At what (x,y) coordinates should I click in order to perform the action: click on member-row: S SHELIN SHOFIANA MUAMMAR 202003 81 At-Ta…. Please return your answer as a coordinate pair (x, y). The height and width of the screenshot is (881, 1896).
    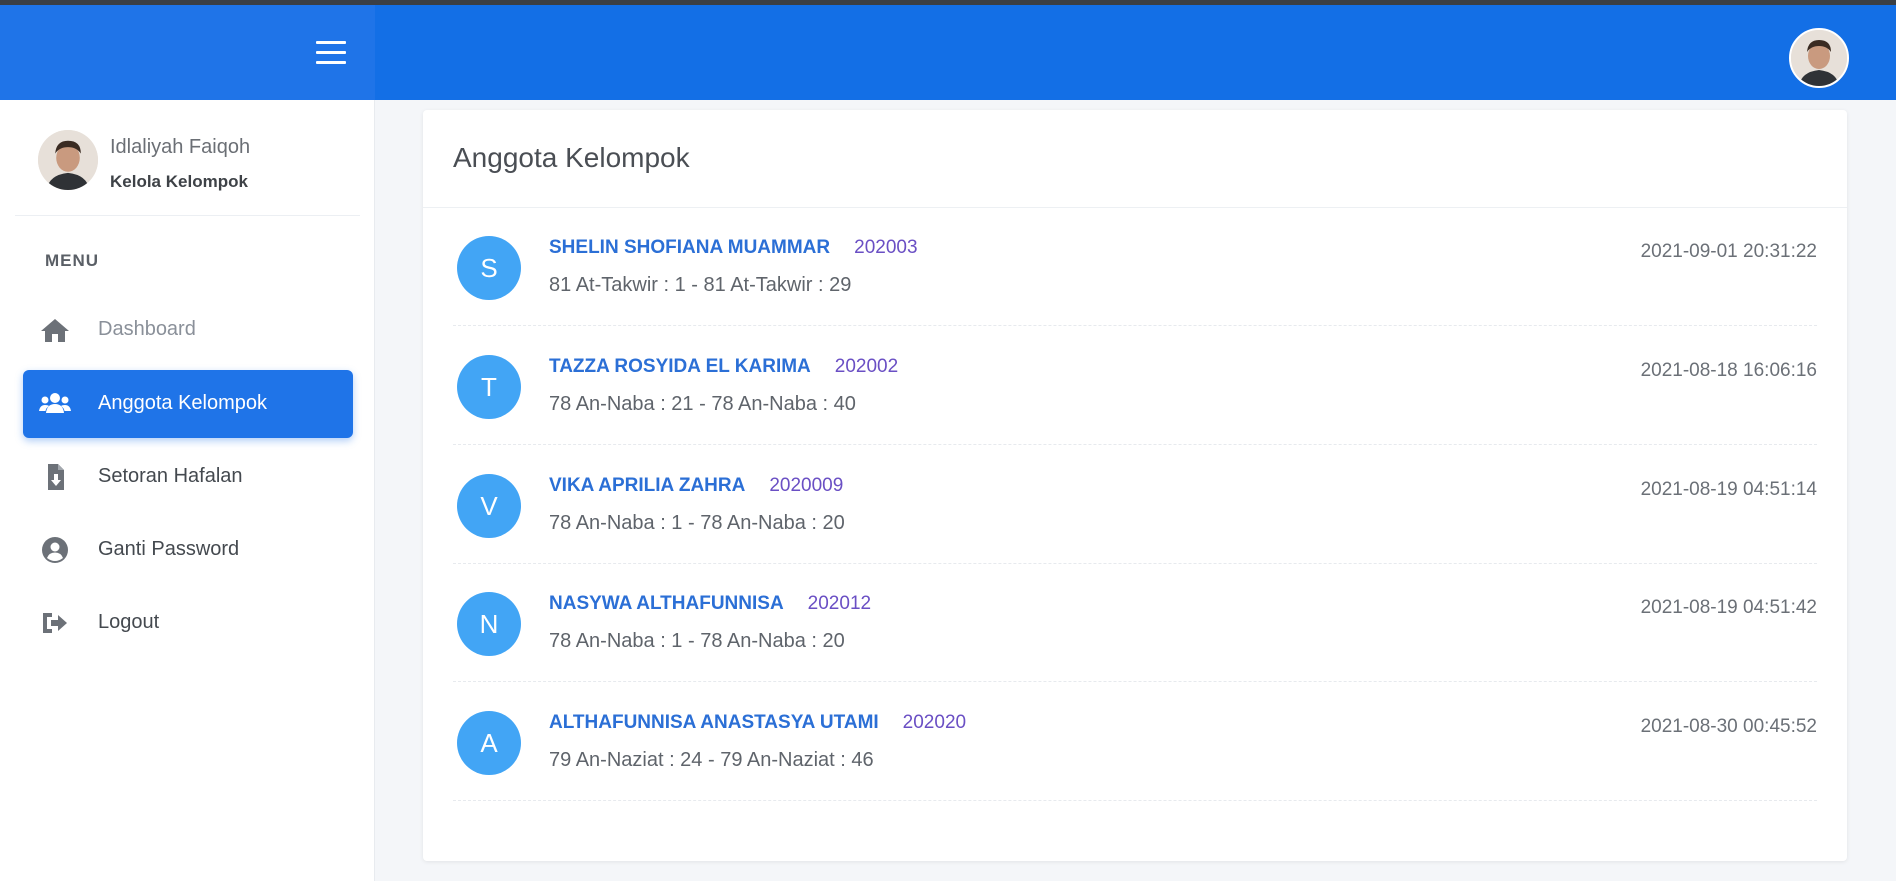
    Looking at the image, I should click on (1135, 266).